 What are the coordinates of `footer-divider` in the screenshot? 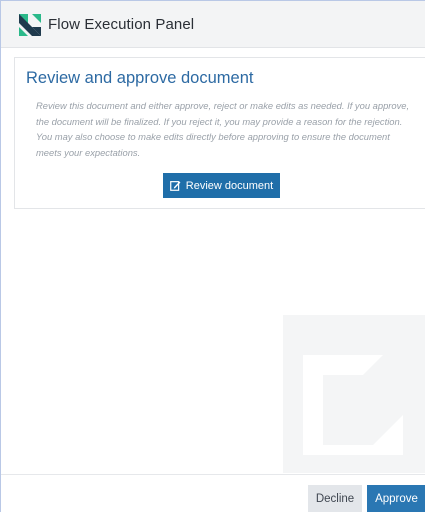 It's located at (213, 474).